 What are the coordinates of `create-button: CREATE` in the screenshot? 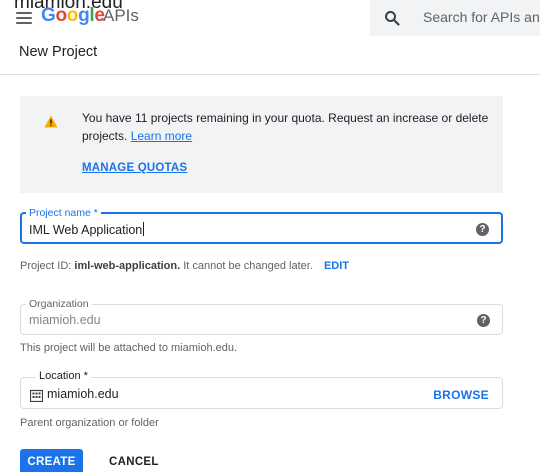 It's located at (51, 460).